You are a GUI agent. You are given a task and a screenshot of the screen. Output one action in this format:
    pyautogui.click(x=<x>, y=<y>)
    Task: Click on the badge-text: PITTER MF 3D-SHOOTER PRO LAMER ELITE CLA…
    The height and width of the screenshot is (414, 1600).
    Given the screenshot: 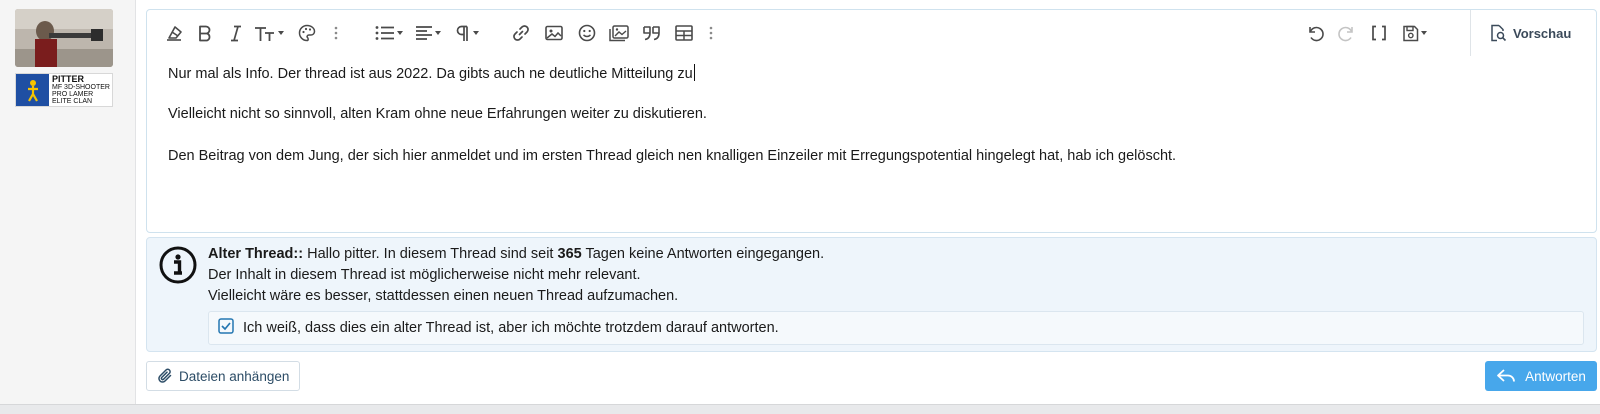 What is the action you would take?
    pyautogui.click(x=79, y=90)
    